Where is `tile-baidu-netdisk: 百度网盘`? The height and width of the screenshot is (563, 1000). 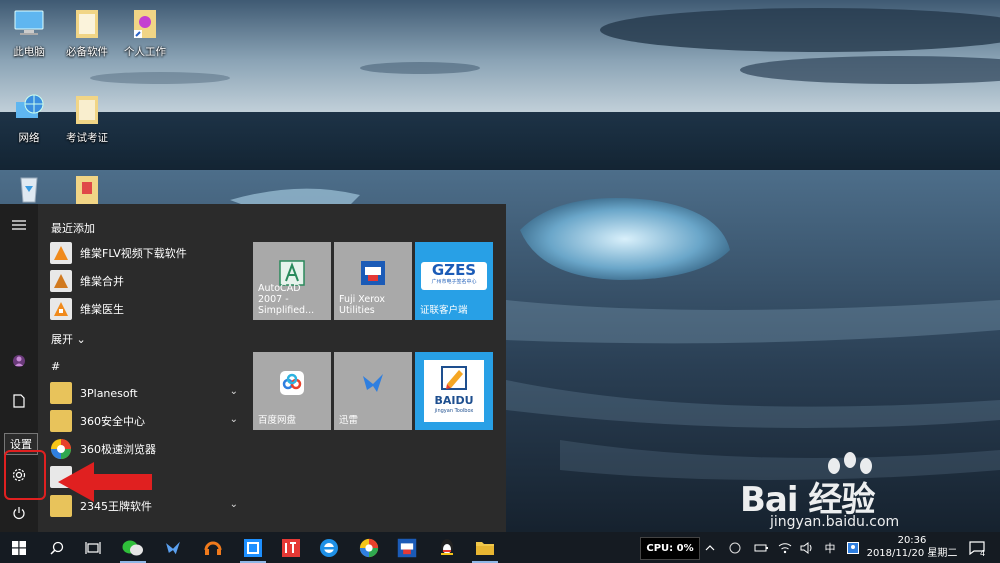
tile-baidu-netdisk: 百度网盘 is located at coordinates (292, 391).